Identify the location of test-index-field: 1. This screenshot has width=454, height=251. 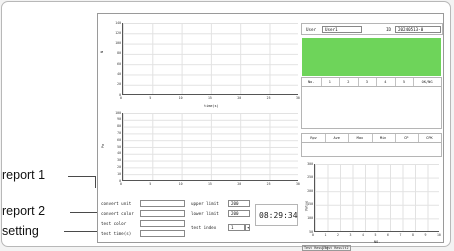
(236, 227).